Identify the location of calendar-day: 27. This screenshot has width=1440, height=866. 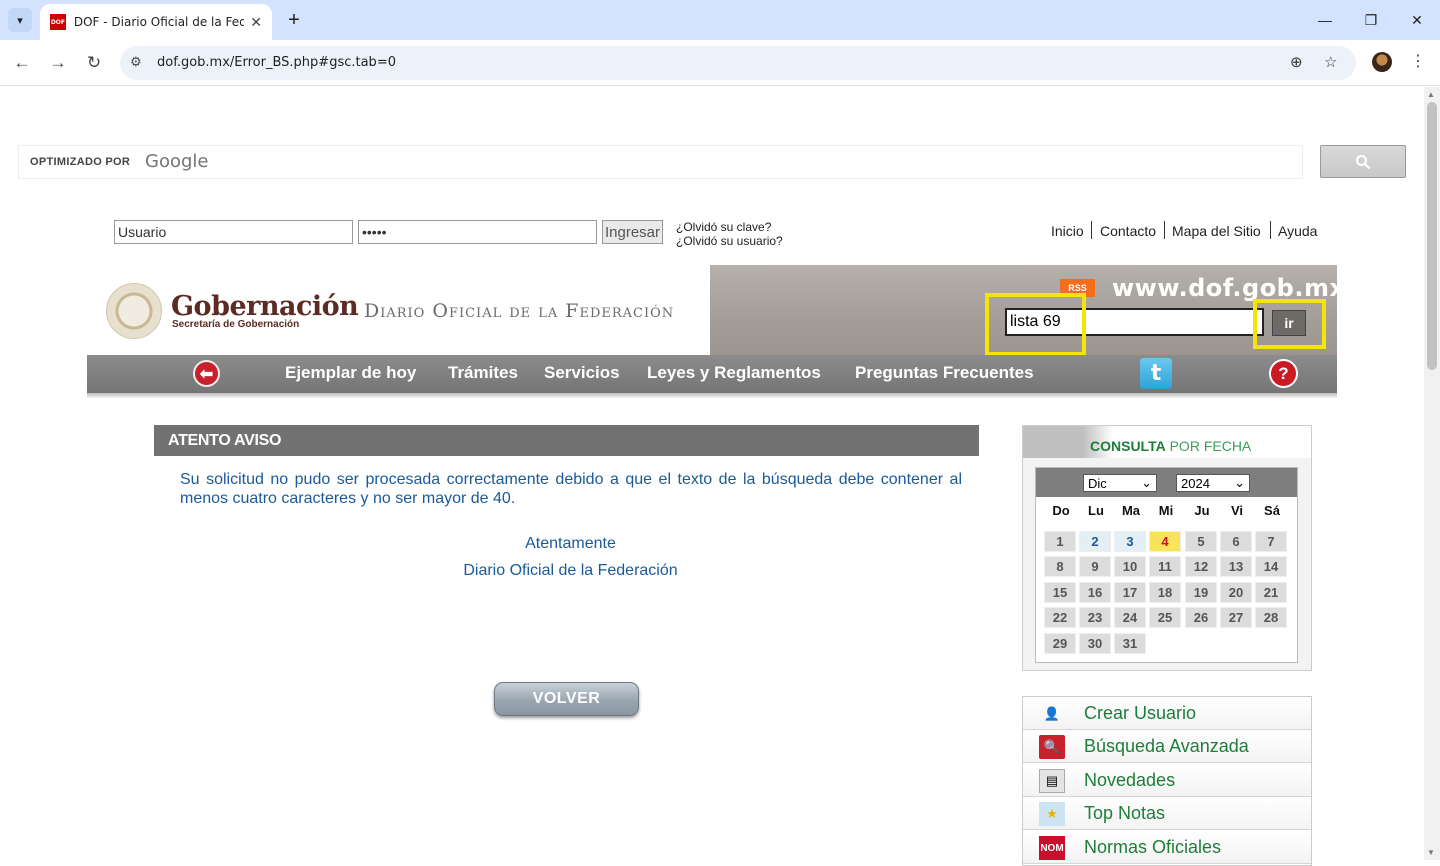
(1236, 617).